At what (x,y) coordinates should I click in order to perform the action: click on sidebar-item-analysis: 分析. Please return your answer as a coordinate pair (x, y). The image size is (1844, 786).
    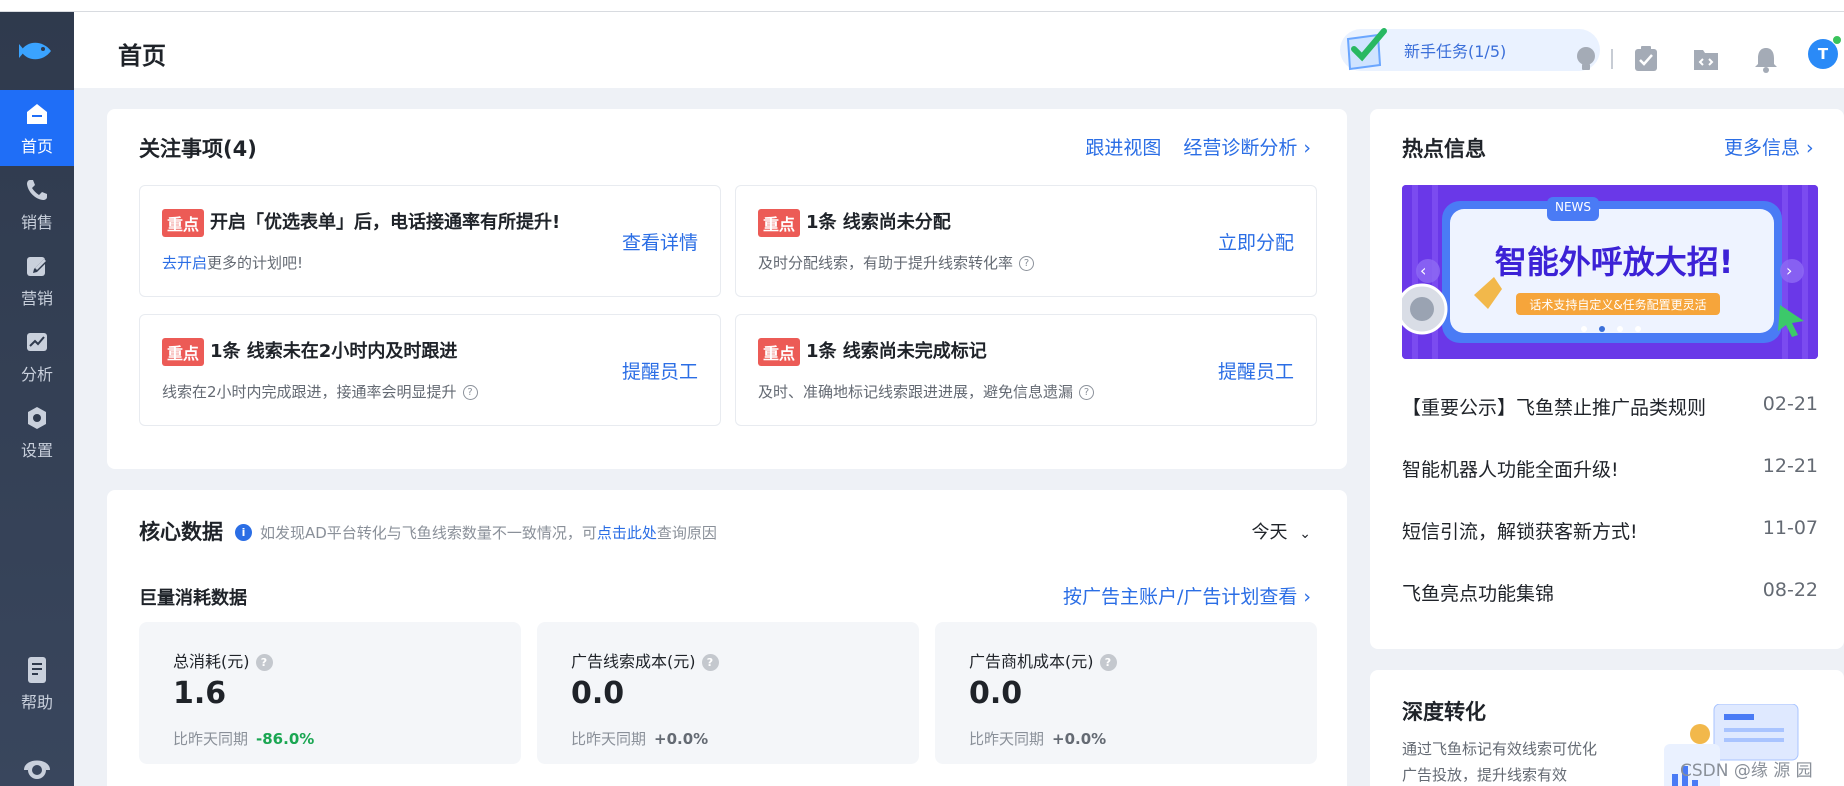
    Looking at the image, I should click on (37, 356).